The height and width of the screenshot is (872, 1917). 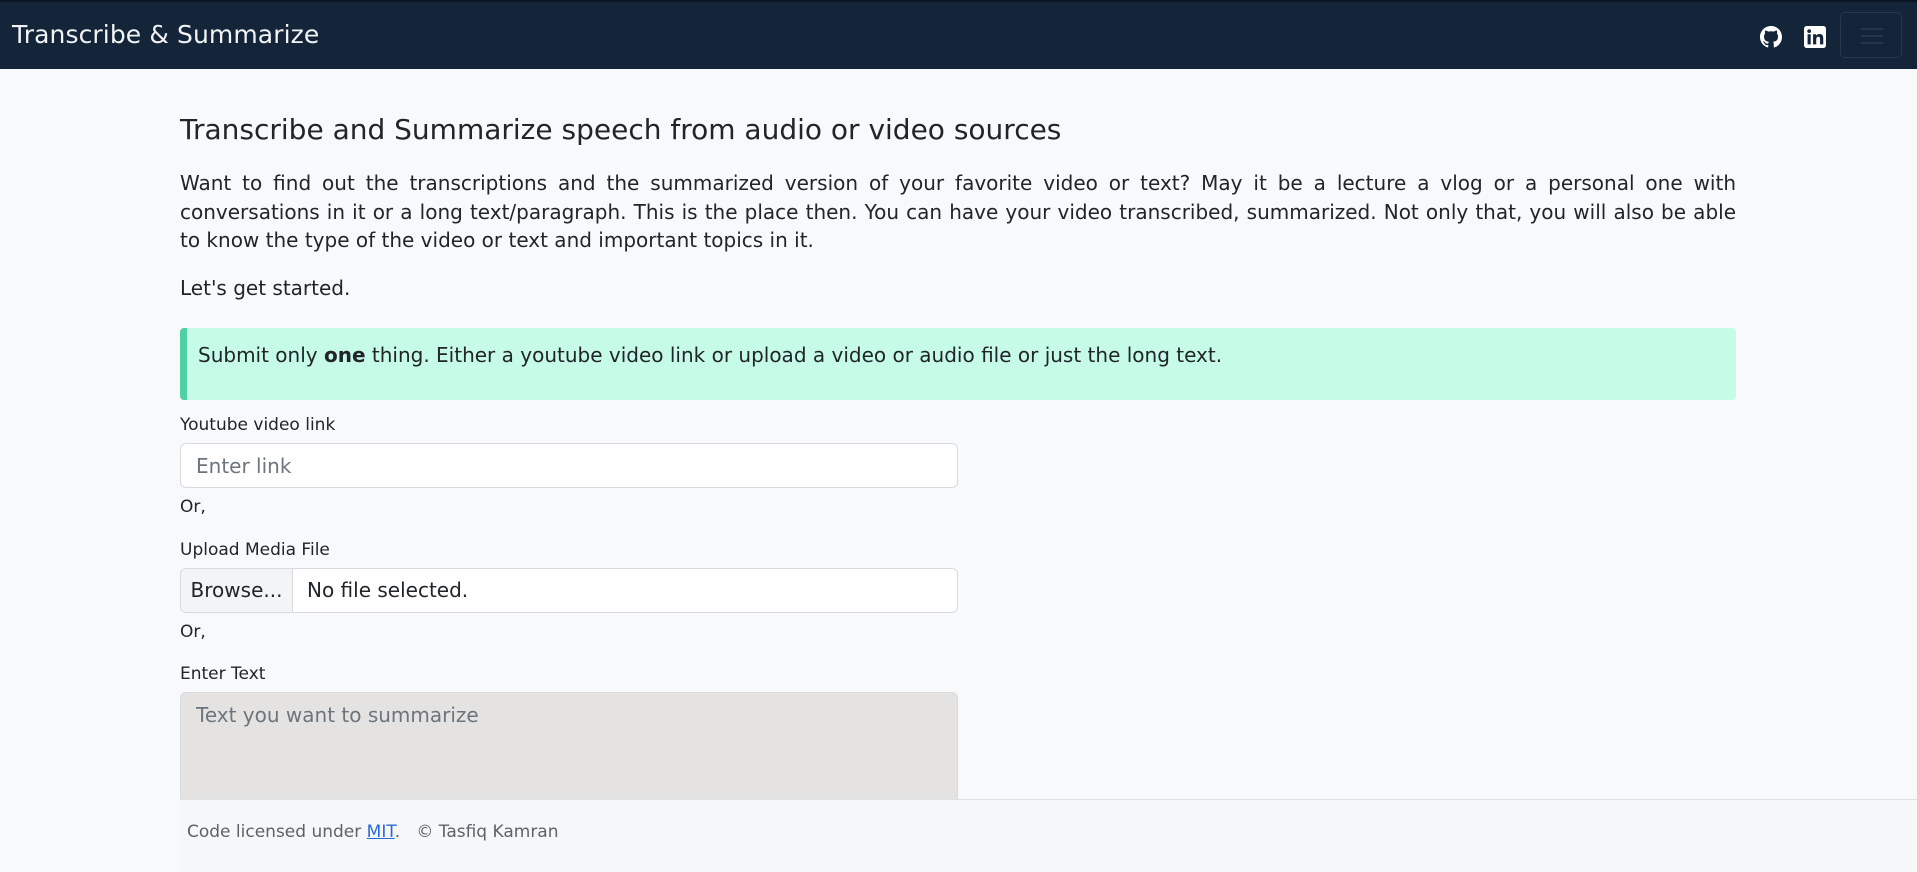 I want to click on file-input: Browse... No file selected., so click(x=569, y=590).